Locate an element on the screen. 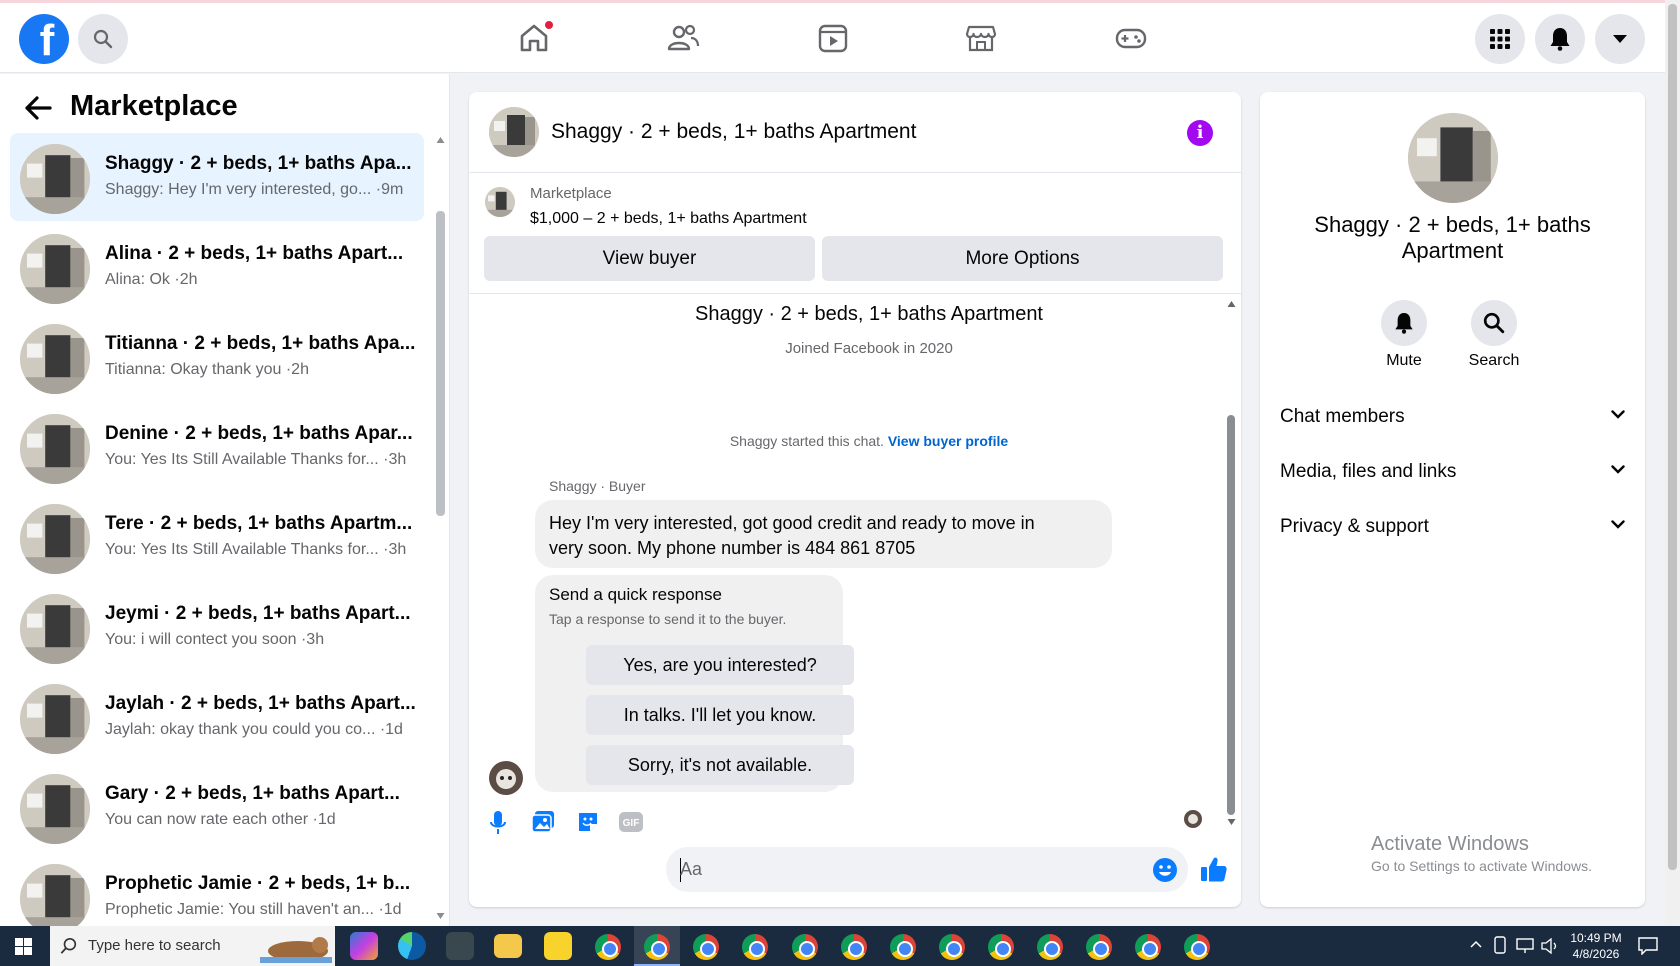 The width and height of the screenshot is (1680, 966). show-hidden-icons-icon is located at coordinates (1476, 944).